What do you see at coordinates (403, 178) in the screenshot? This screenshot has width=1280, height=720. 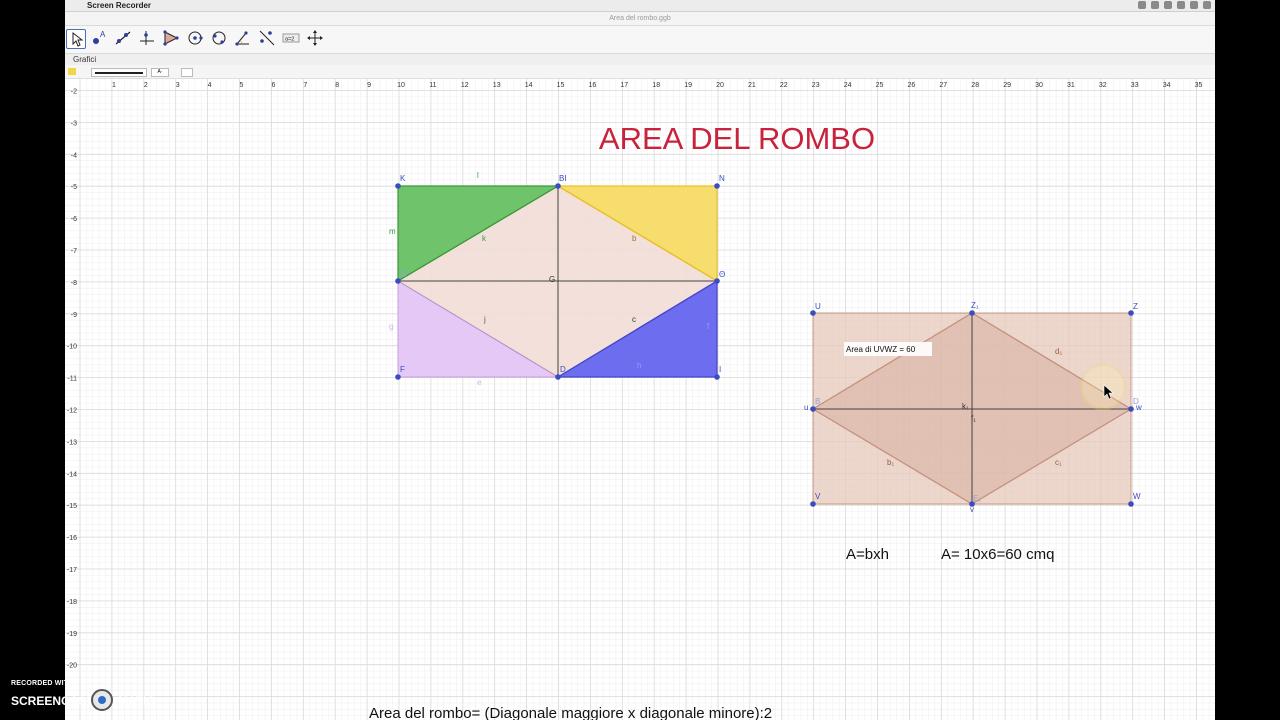 I see `label-k-point: K` at bounding box center [403, 178].